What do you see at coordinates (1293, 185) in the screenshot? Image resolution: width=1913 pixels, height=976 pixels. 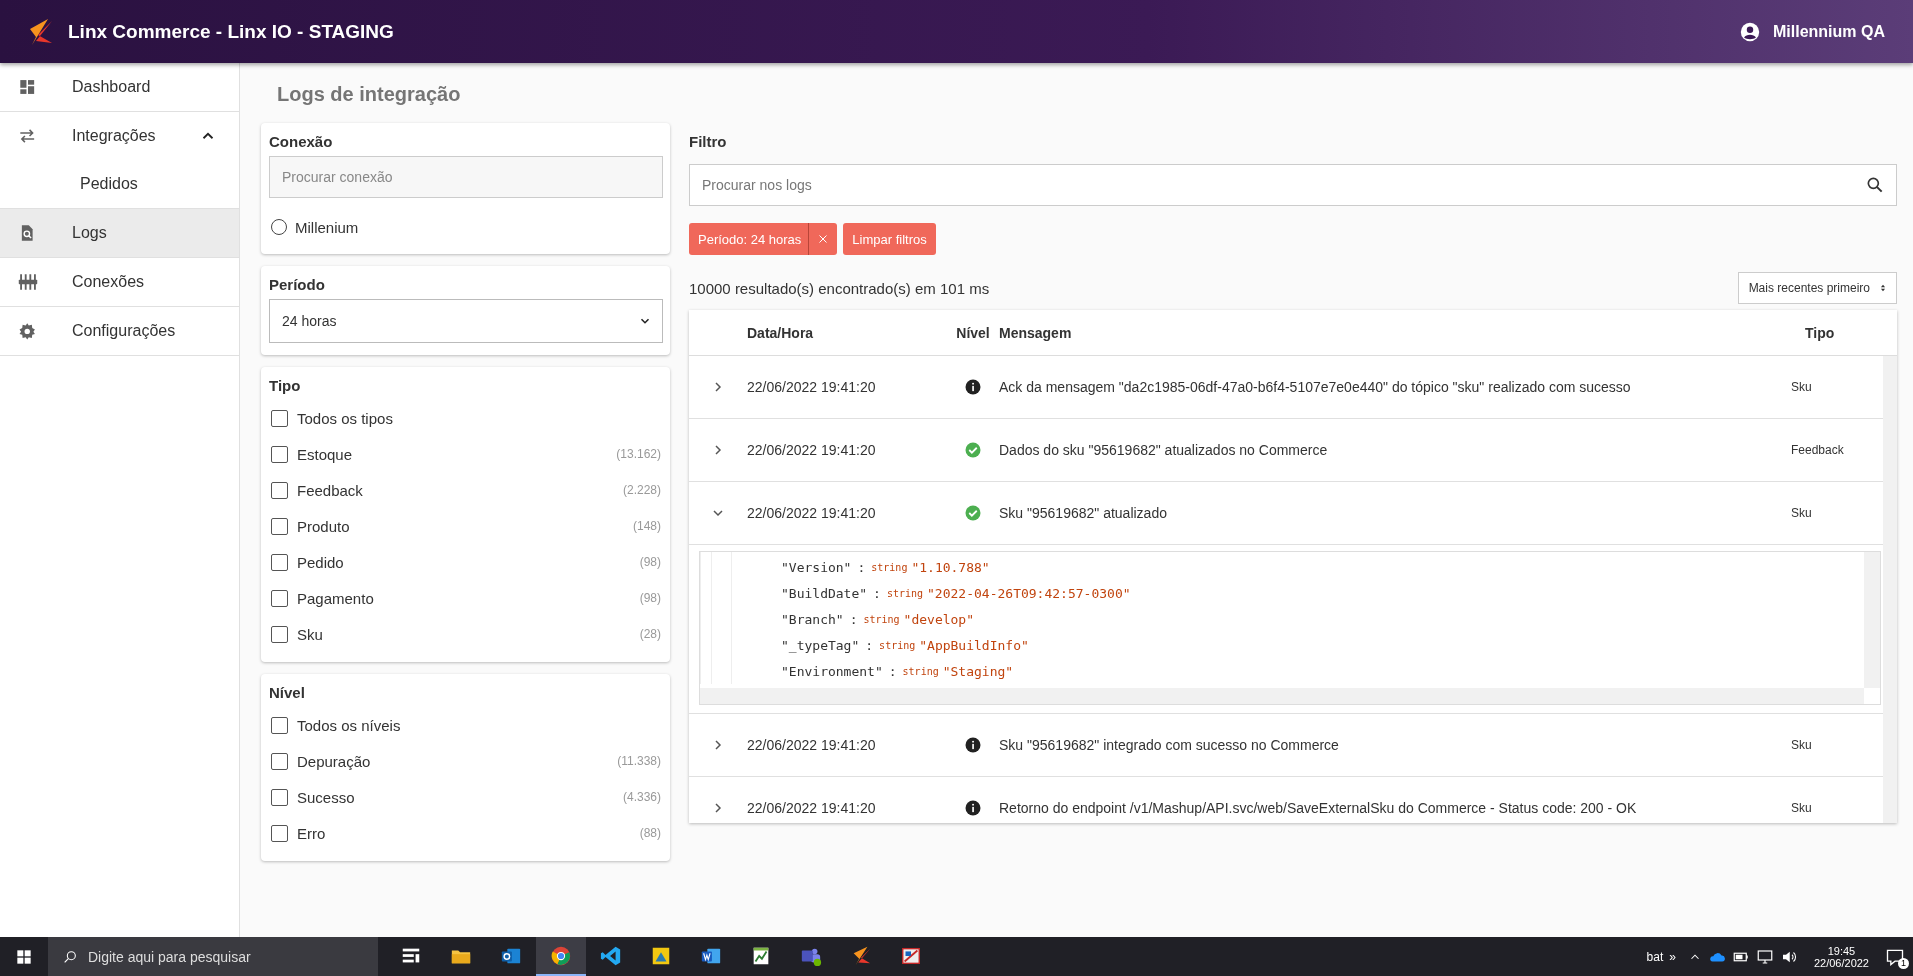 I see `search-field: Procurar nos logs` at bounding box center [1293, 185].